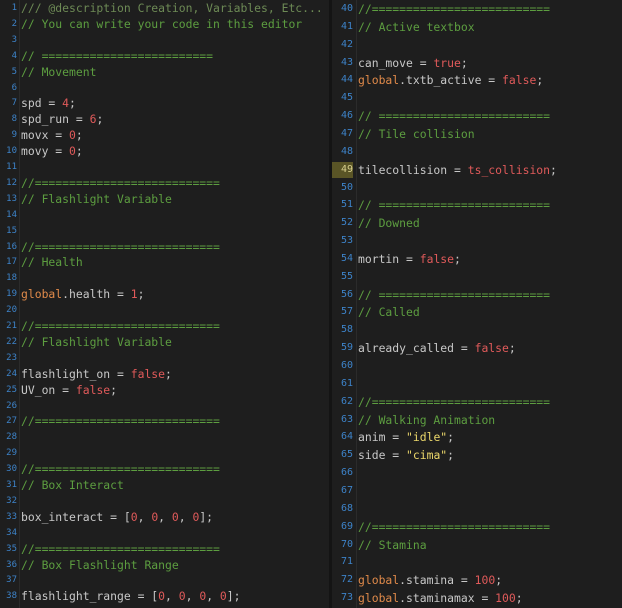 The width and height of the screenshot is (622, 608). I want to click on code-line: 63 // Walking Animation, so click(477, 420).